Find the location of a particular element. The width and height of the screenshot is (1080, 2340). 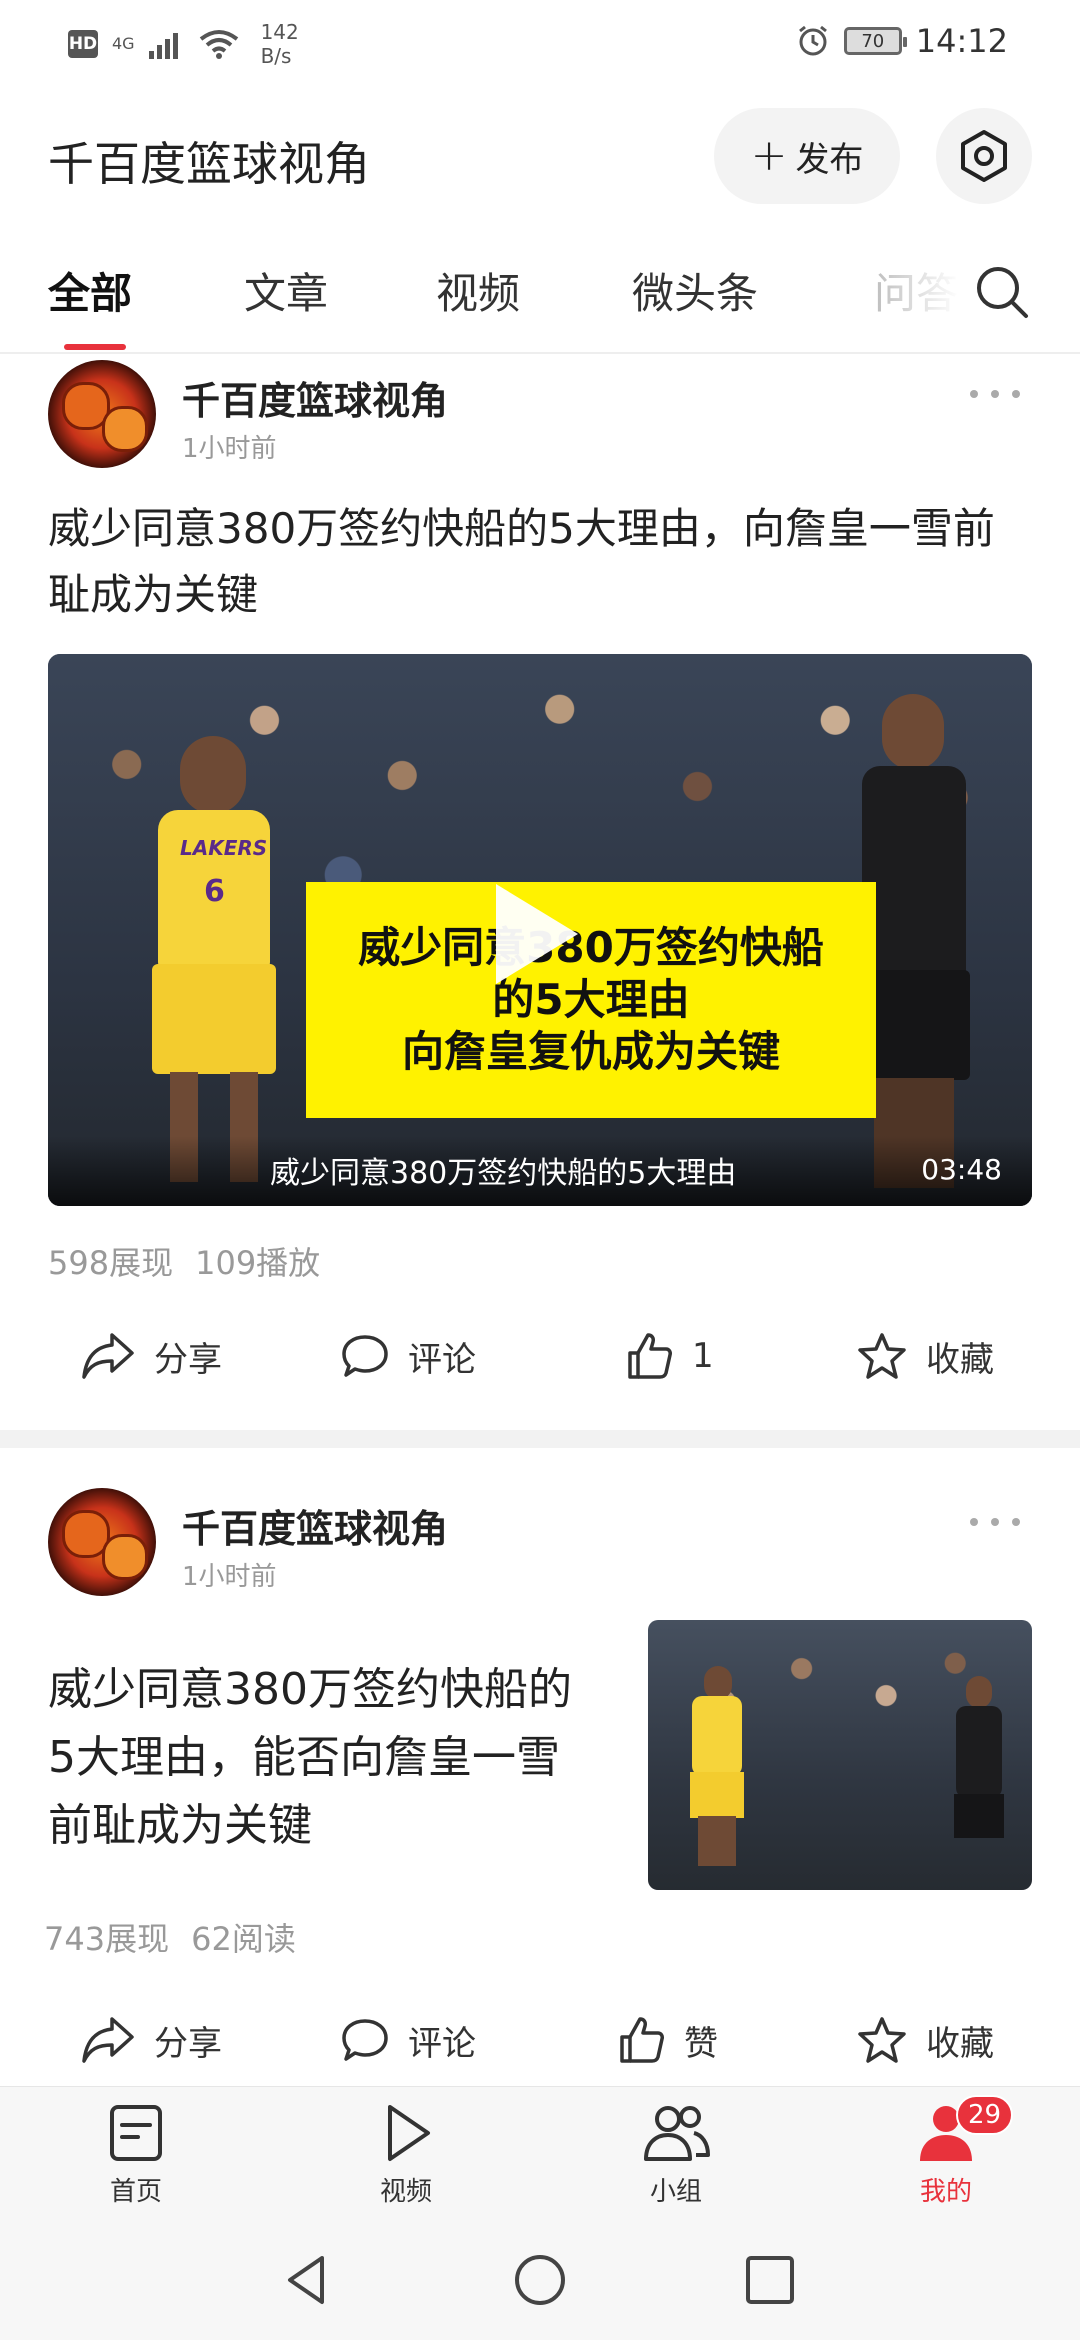

tab-fade is located at coordinates (915, 290).